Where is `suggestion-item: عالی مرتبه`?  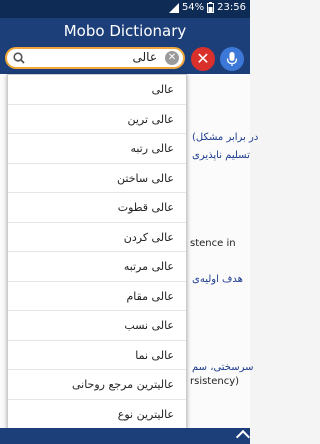
suggestion-item: عالی مرتبه is located at coordinates (97, 267).